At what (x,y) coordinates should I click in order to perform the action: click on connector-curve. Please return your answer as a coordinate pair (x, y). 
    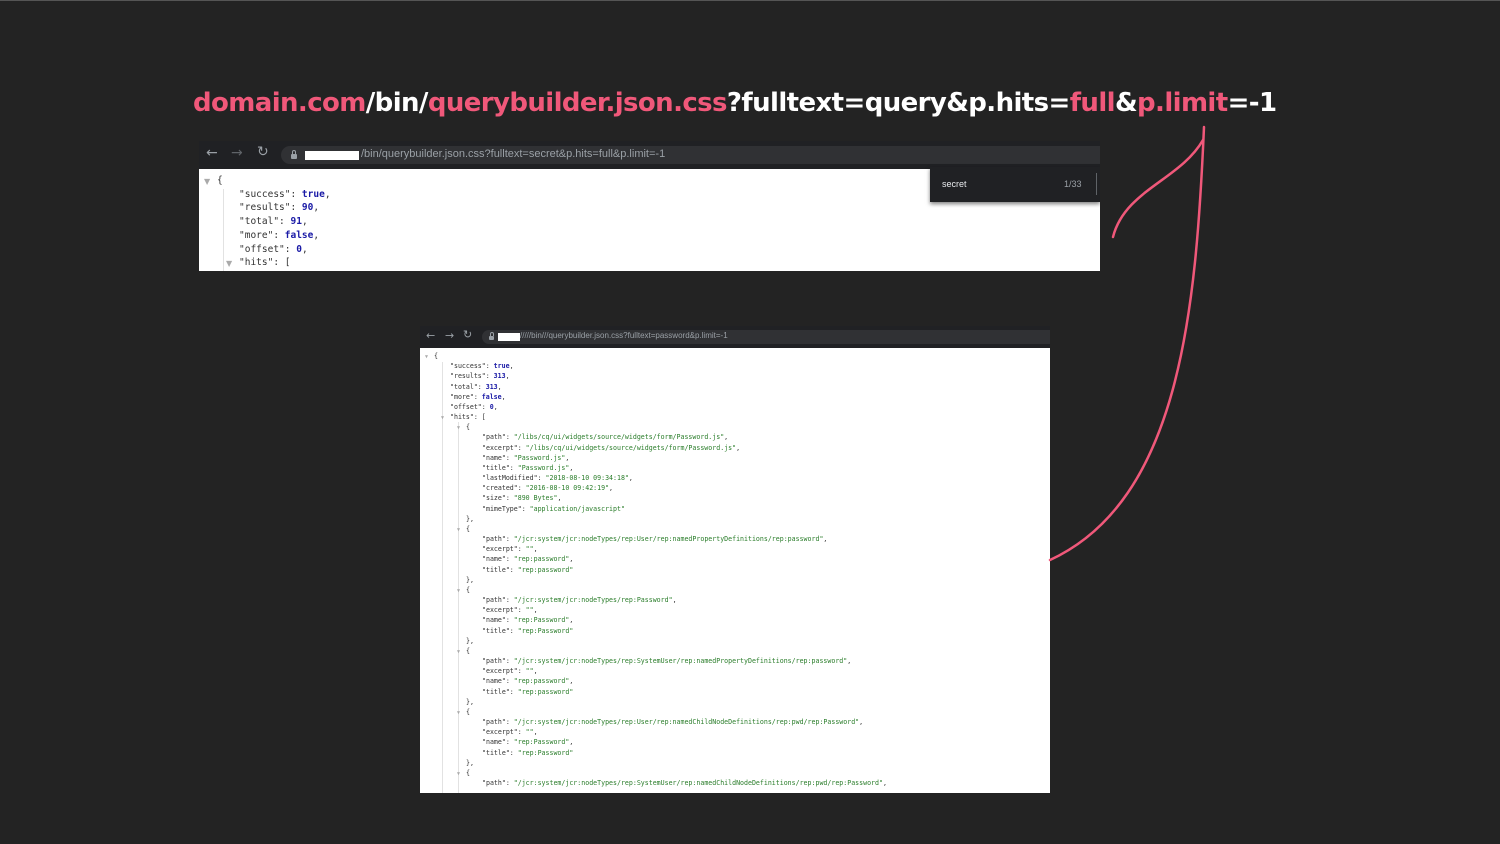
    Looking at the image, I should click on (1127, 343).